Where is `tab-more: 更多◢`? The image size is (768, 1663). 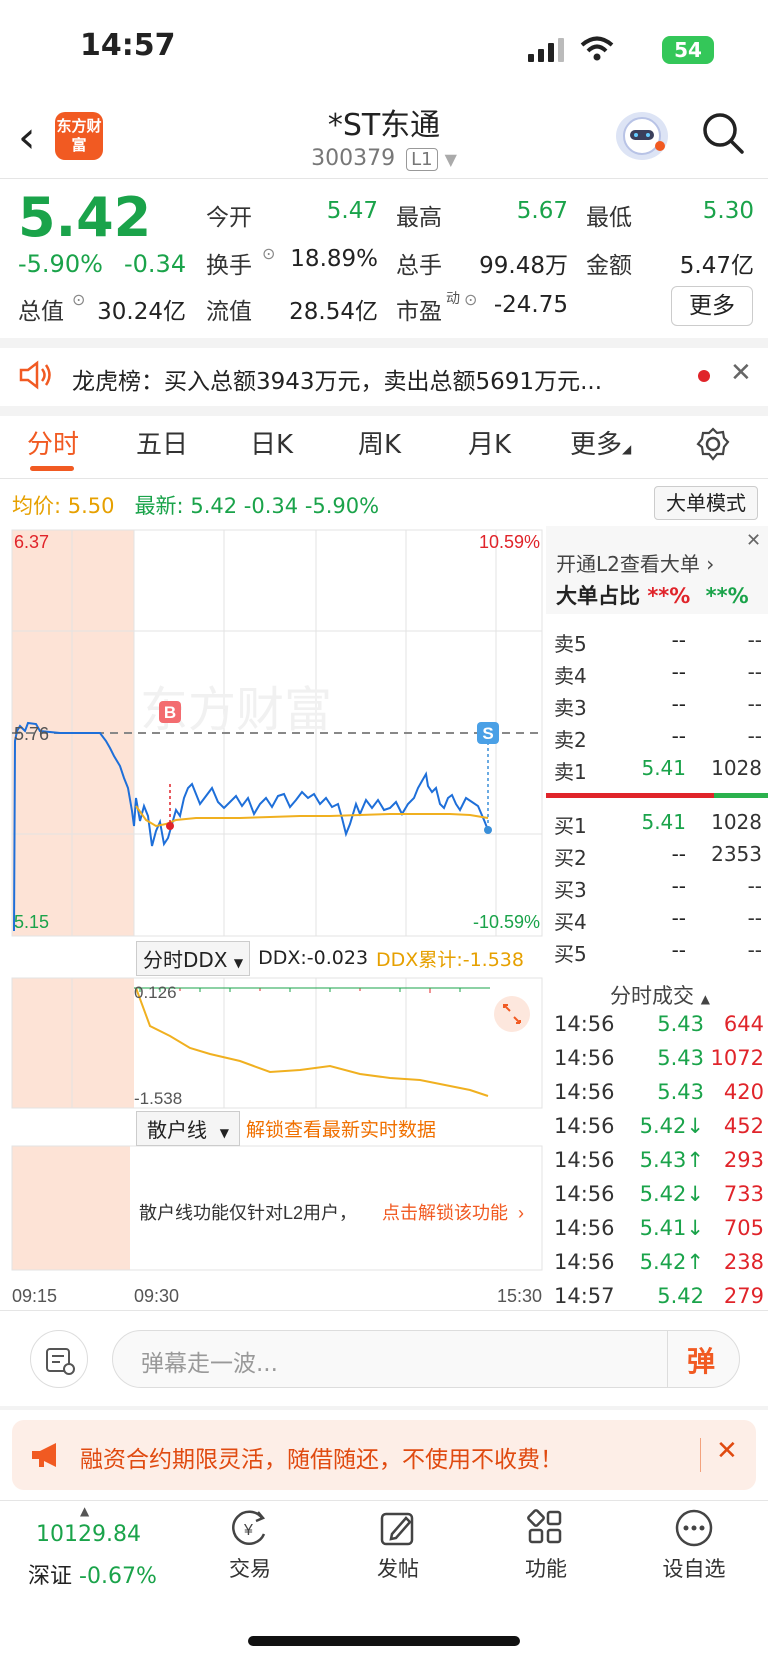
tab-more: 更多◢ is located at coordinates (600, 442).